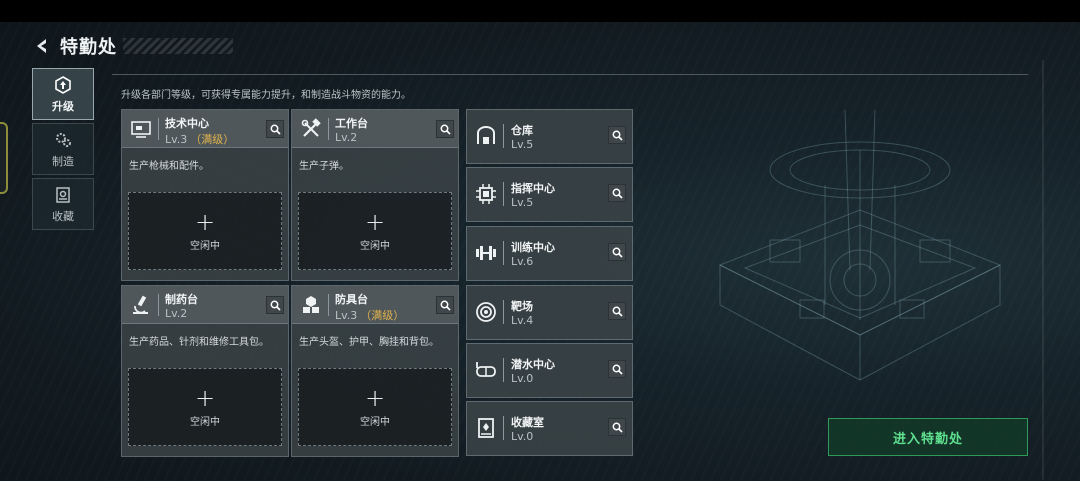 Image resolution: width=1080 pixels, height=481 pixels. I want to click on right-frame-line, so click(1043, 270).